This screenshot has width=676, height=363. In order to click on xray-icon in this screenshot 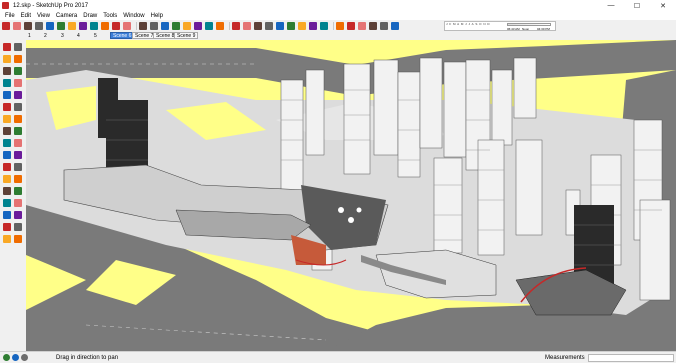, I will do `click(340, 25)`.